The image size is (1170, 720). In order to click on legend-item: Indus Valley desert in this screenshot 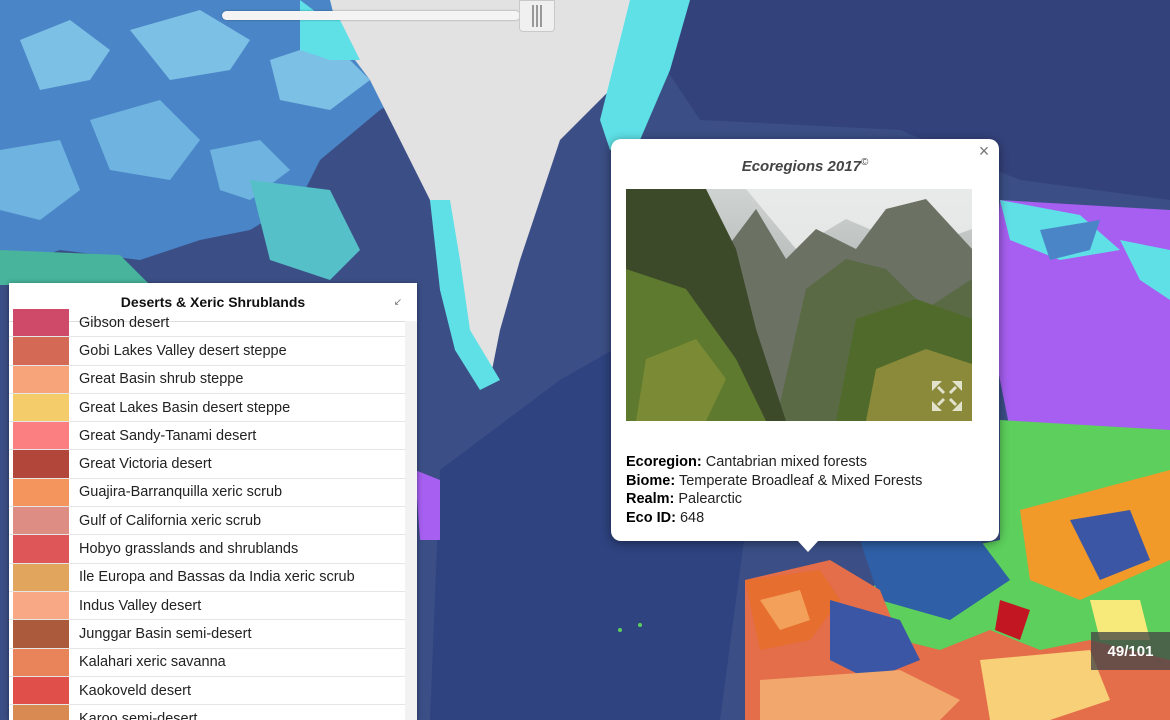, I will do `click(207, 606)`.